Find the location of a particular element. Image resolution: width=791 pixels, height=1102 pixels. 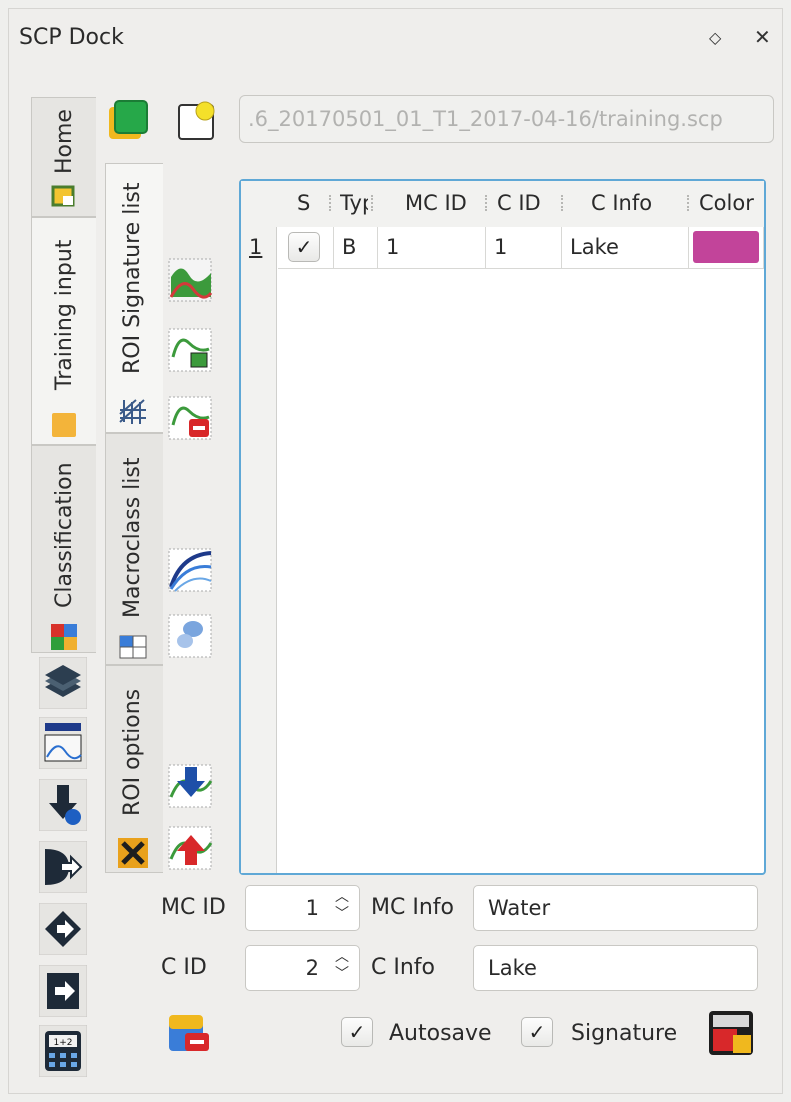

float-dock-icon: ◇ is located at coordinates (715, 37).